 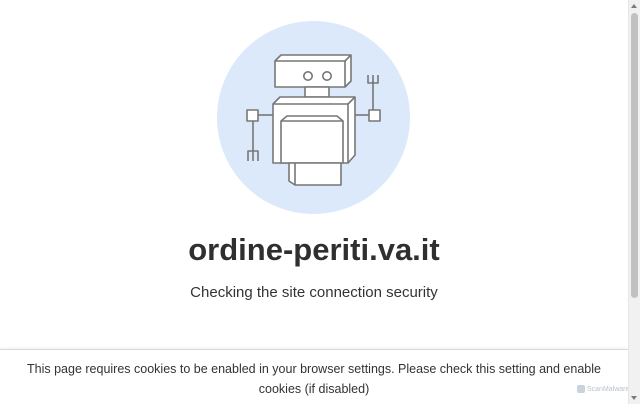 I want to click on status-message: Checking the site connection security, so click(x=314, y=292).